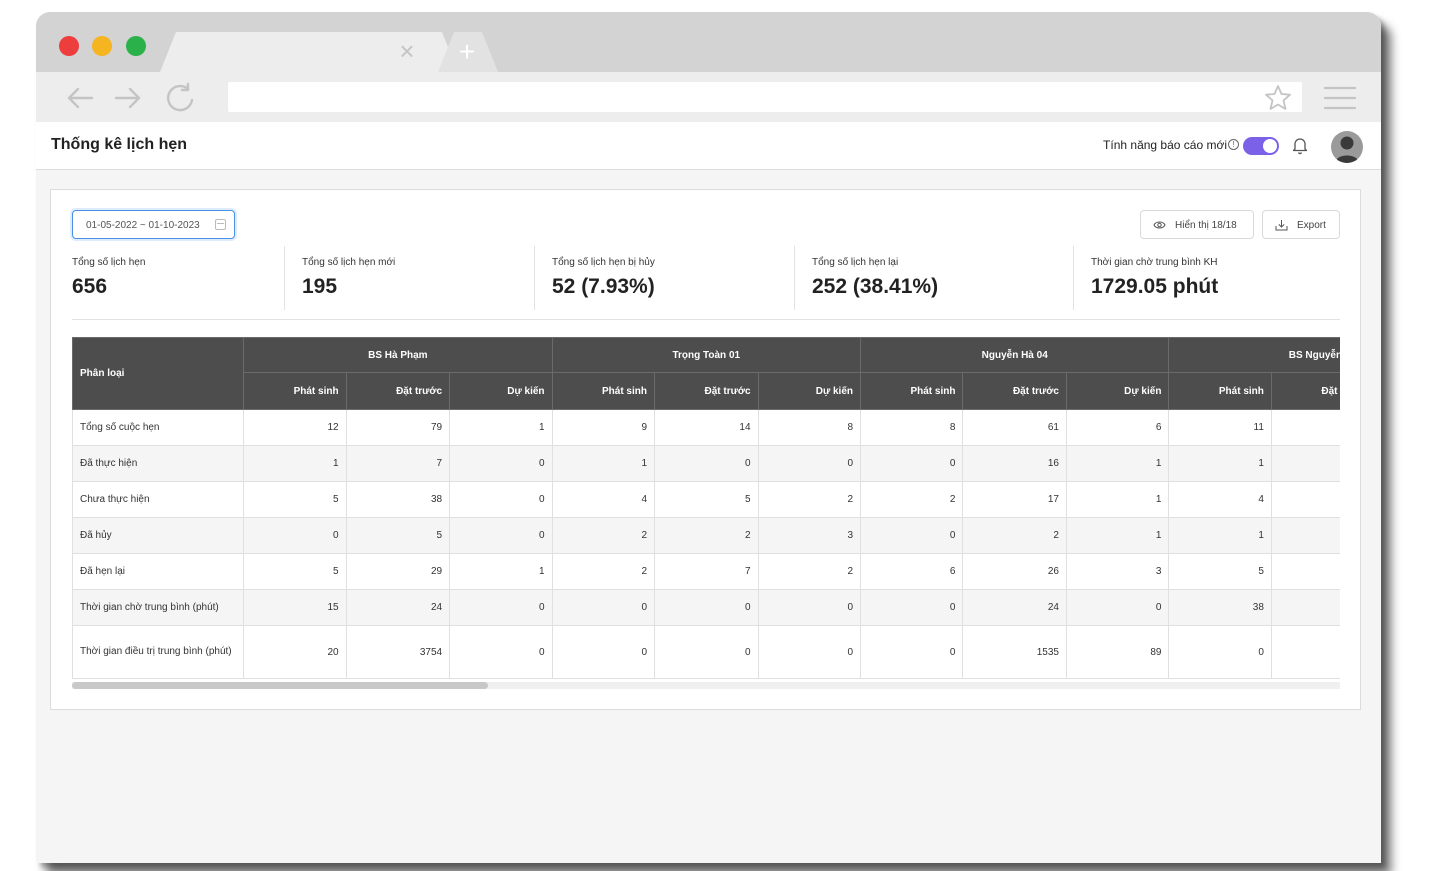 Image resolution: width=1439 pixels, height=871 pixels. I want to click on group-header: BS Hà Phạm, so click(398, 355).